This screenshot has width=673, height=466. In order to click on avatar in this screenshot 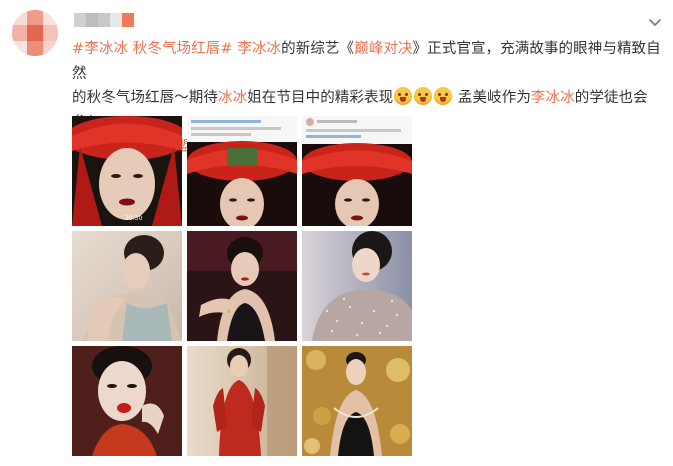, I will do `click(35, 33)`.